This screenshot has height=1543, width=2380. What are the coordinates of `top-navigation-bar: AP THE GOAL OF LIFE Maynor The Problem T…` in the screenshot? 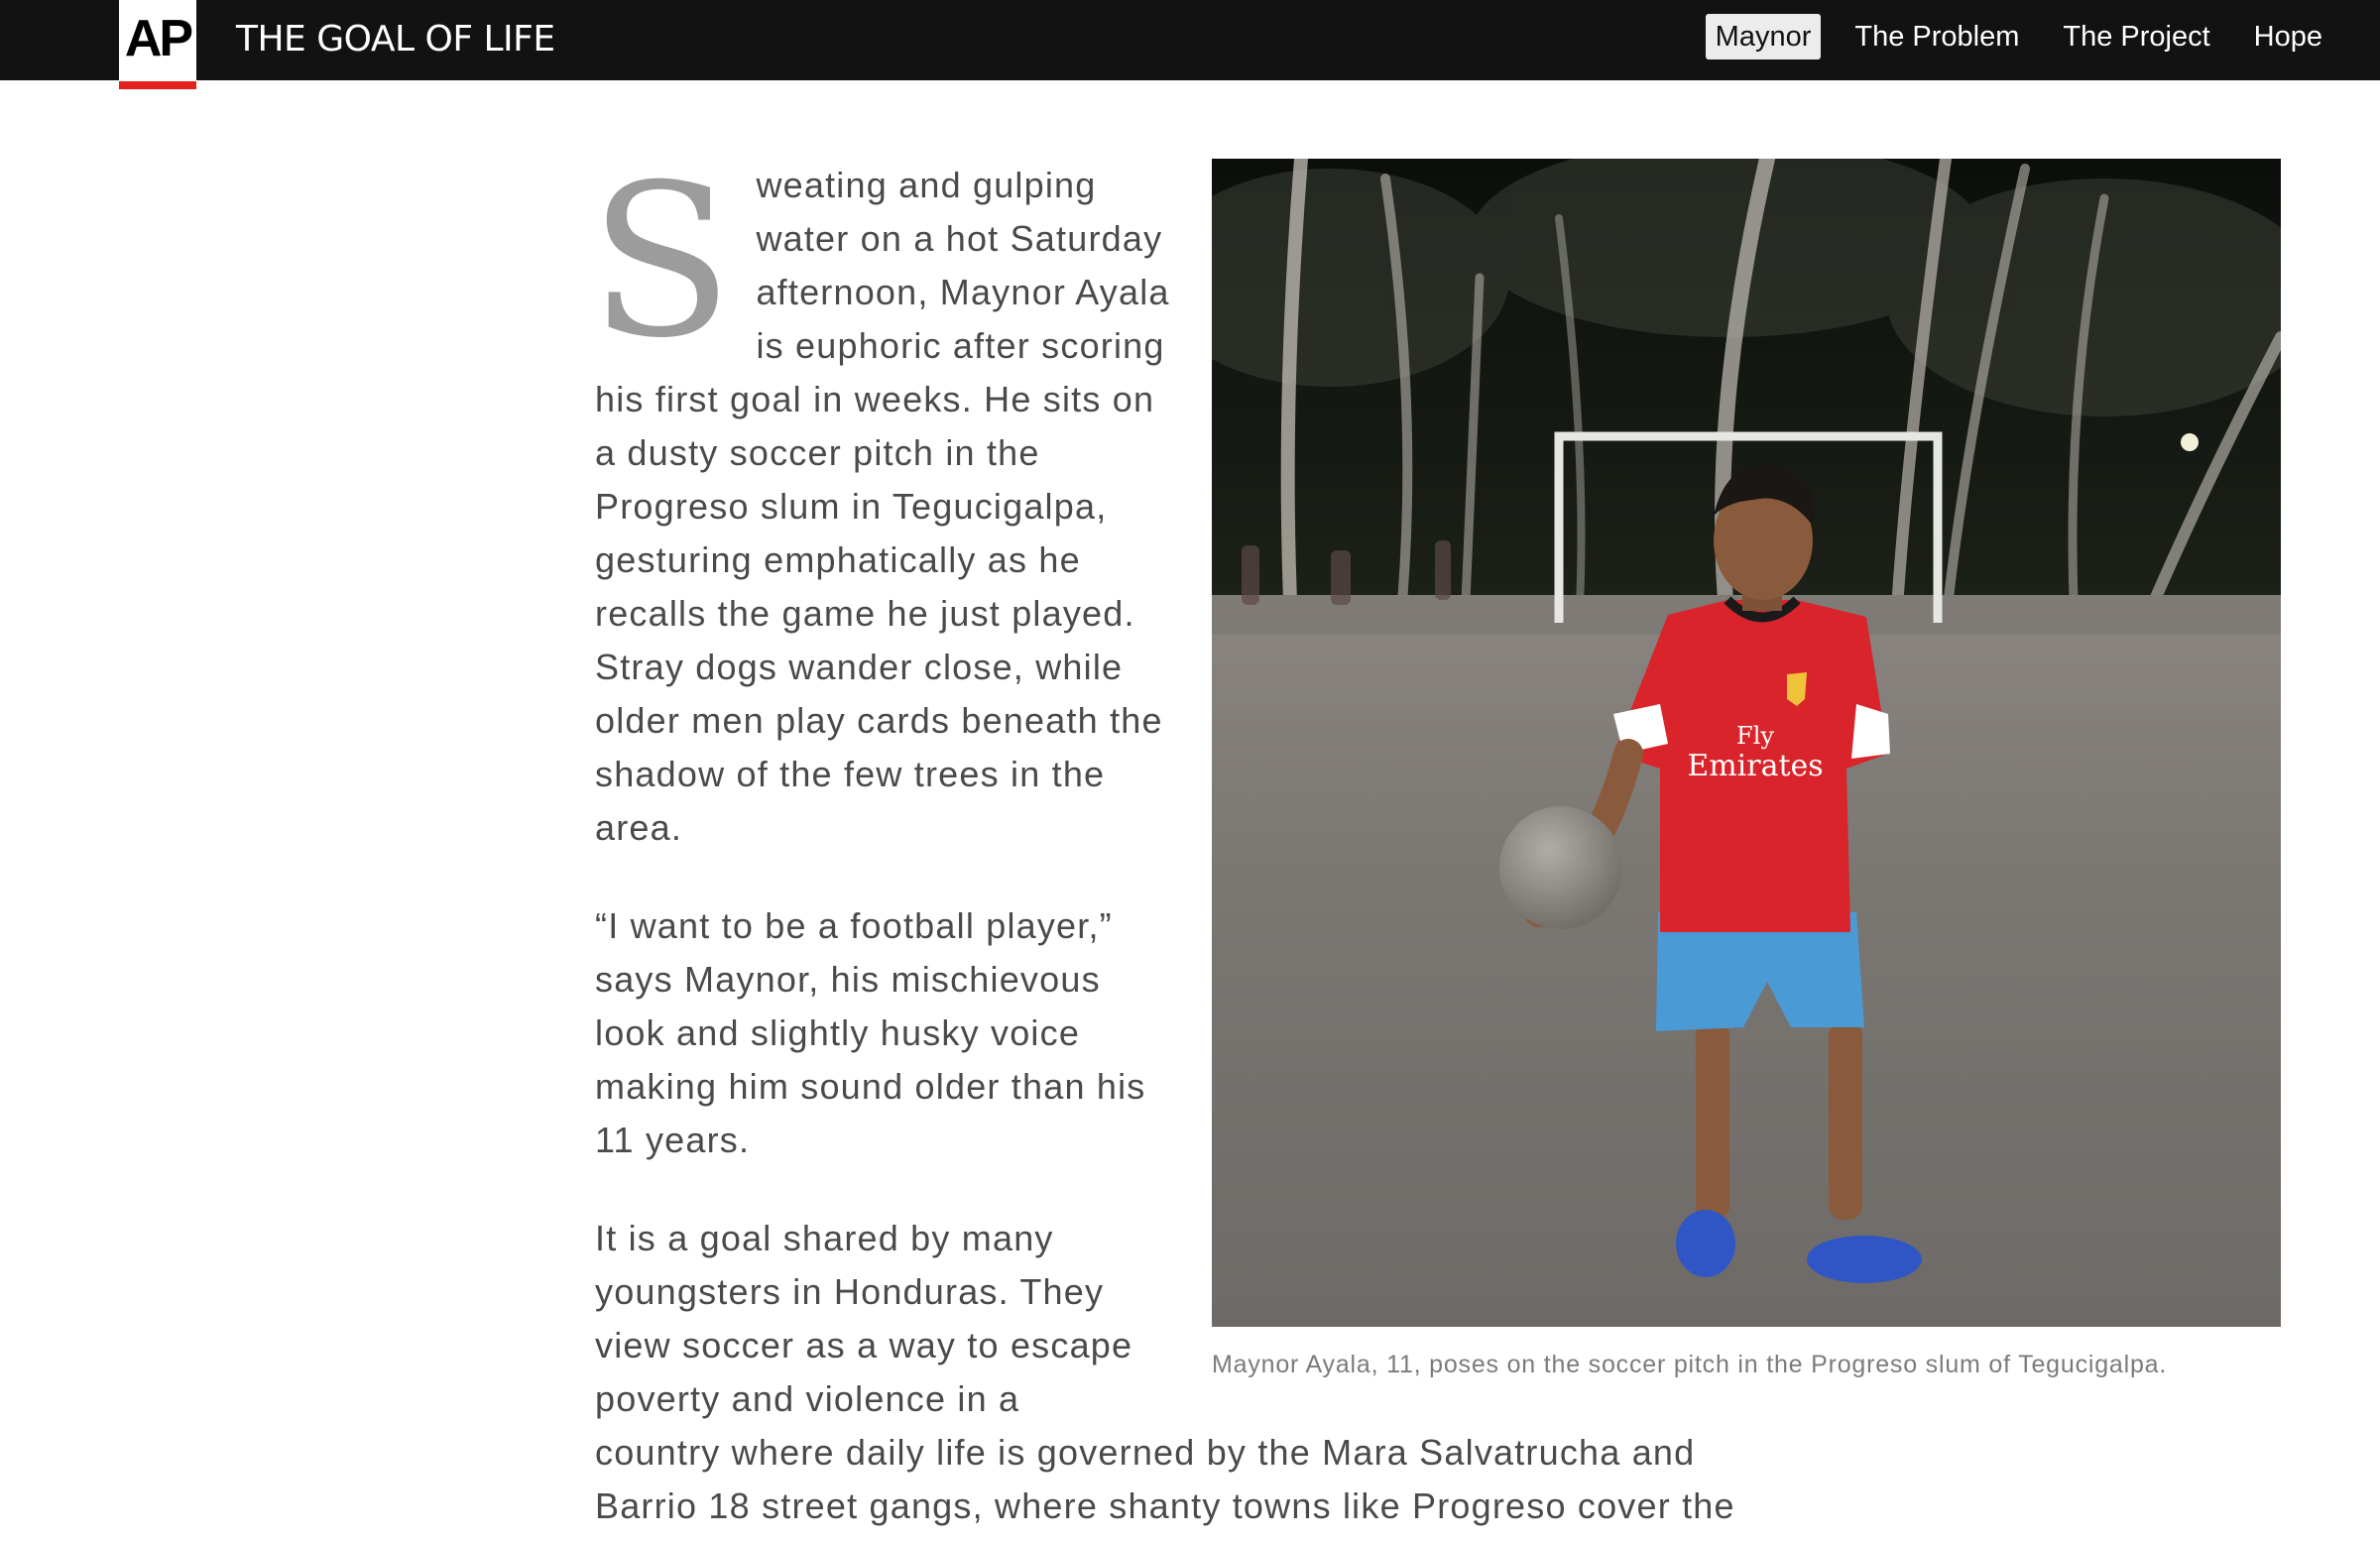 It's located at (1190, 44).